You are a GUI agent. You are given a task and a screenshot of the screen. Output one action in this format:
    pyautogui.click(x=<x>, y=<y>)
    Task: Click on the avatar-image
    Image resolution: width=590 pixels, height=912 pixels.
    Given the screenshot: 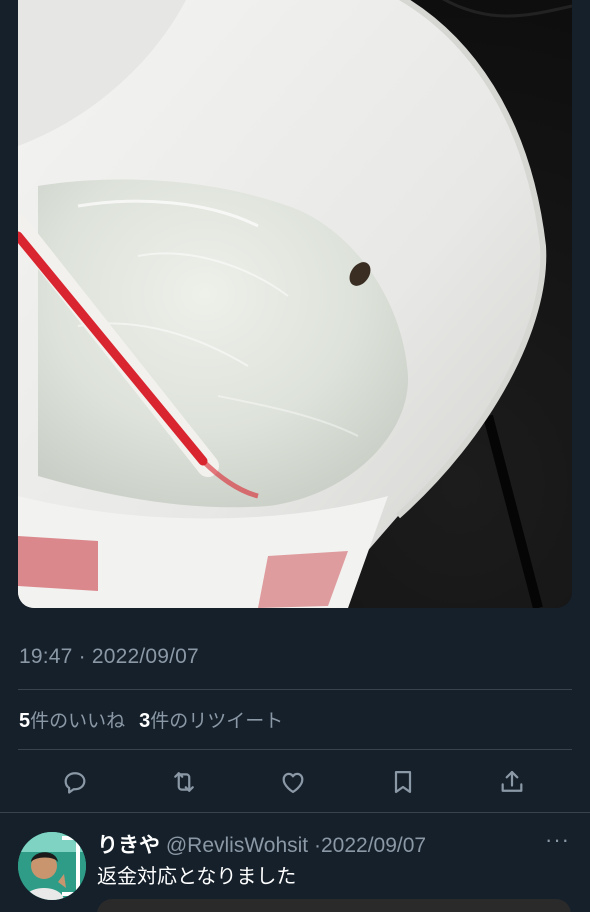 What is the action you would take?
    pyautogui.click(x=52, y=866)
    